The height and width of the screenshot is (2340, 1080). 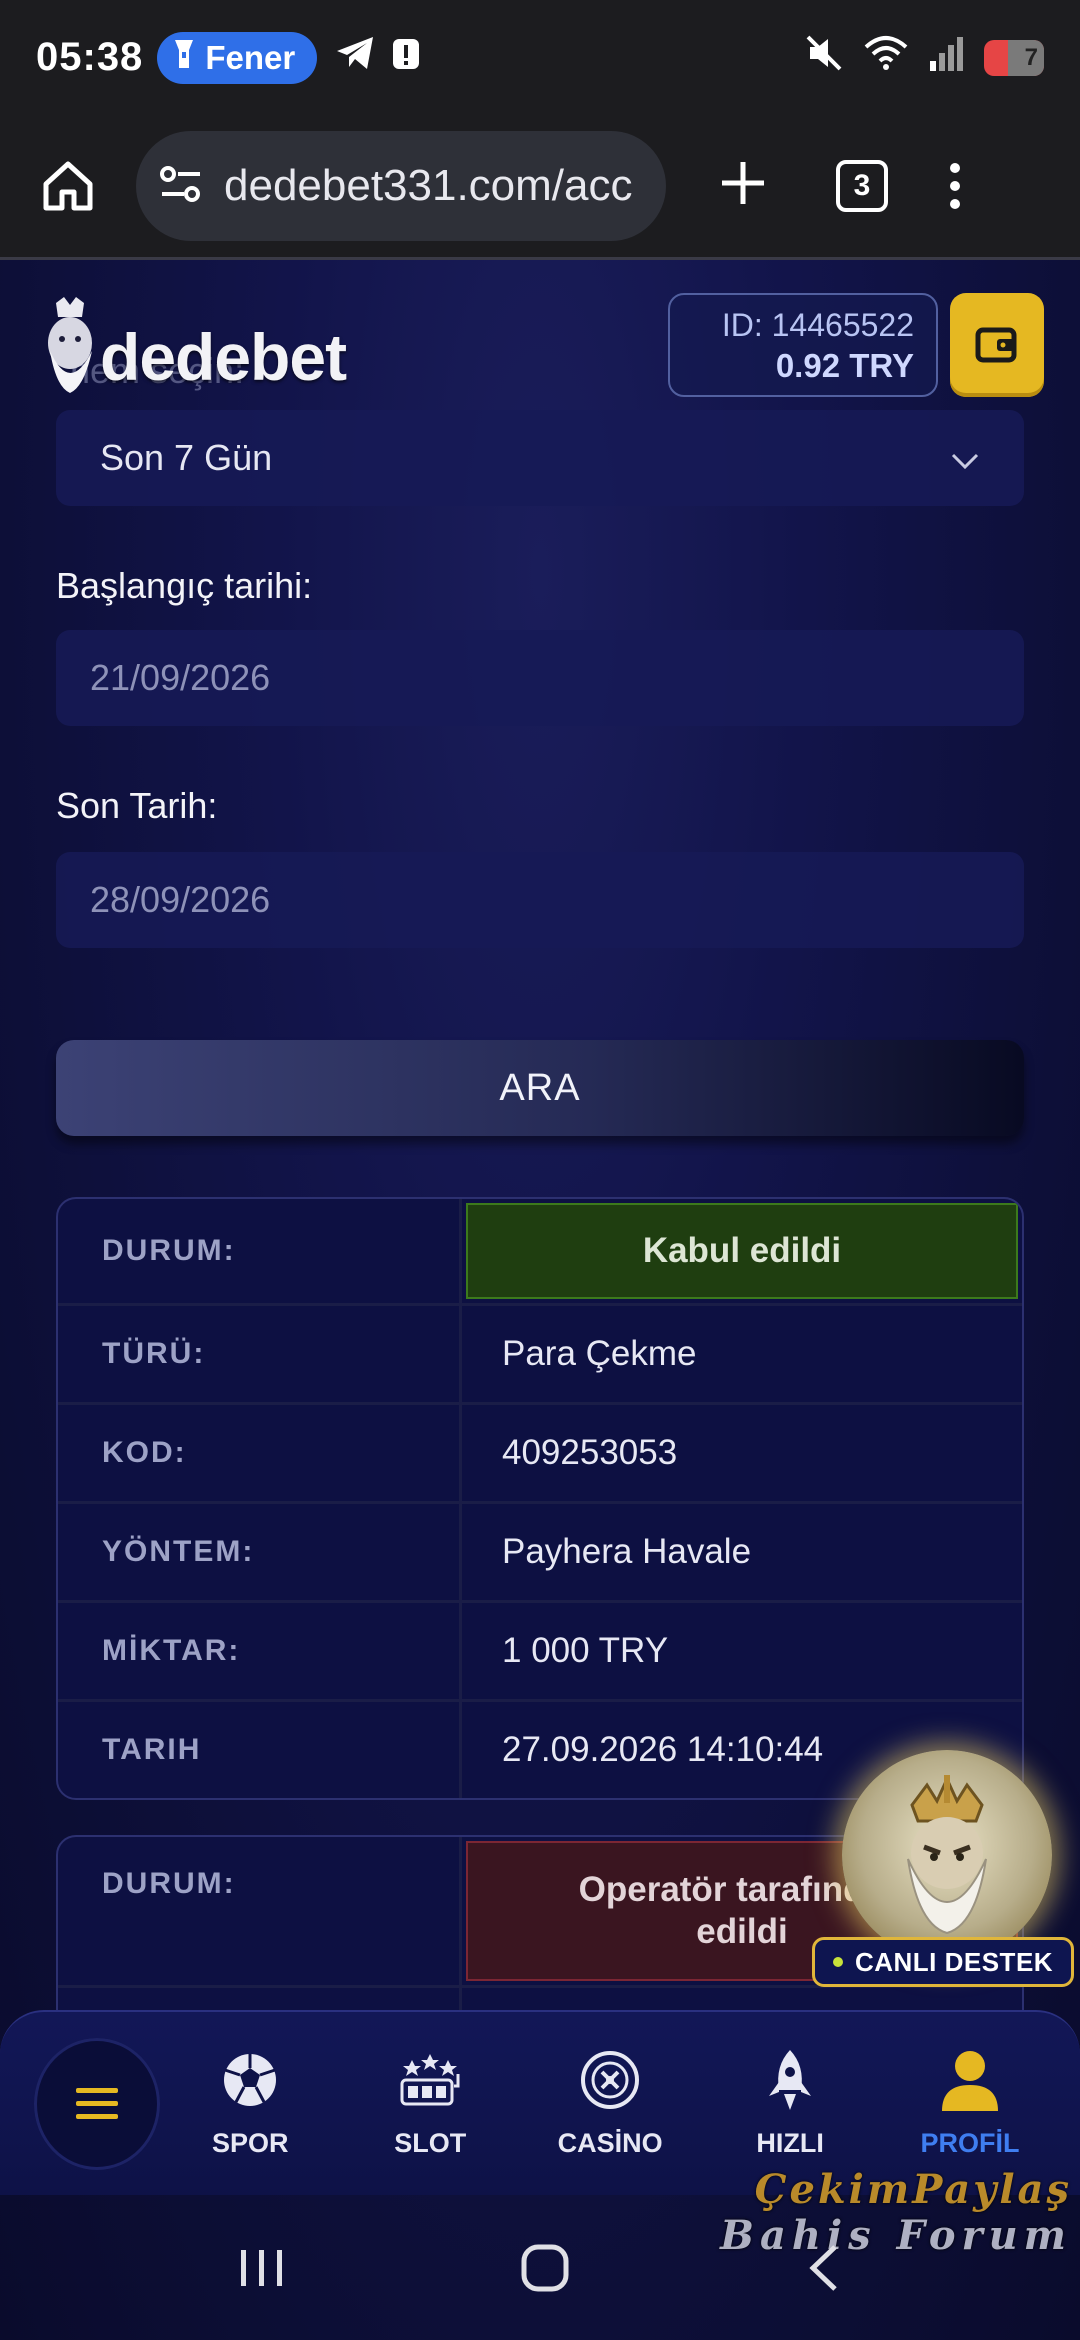 What do you see at coordinates (599, 1353) in the screenshot?
I see `row-value: Para Çekme` at bounding box center [599, 1353].